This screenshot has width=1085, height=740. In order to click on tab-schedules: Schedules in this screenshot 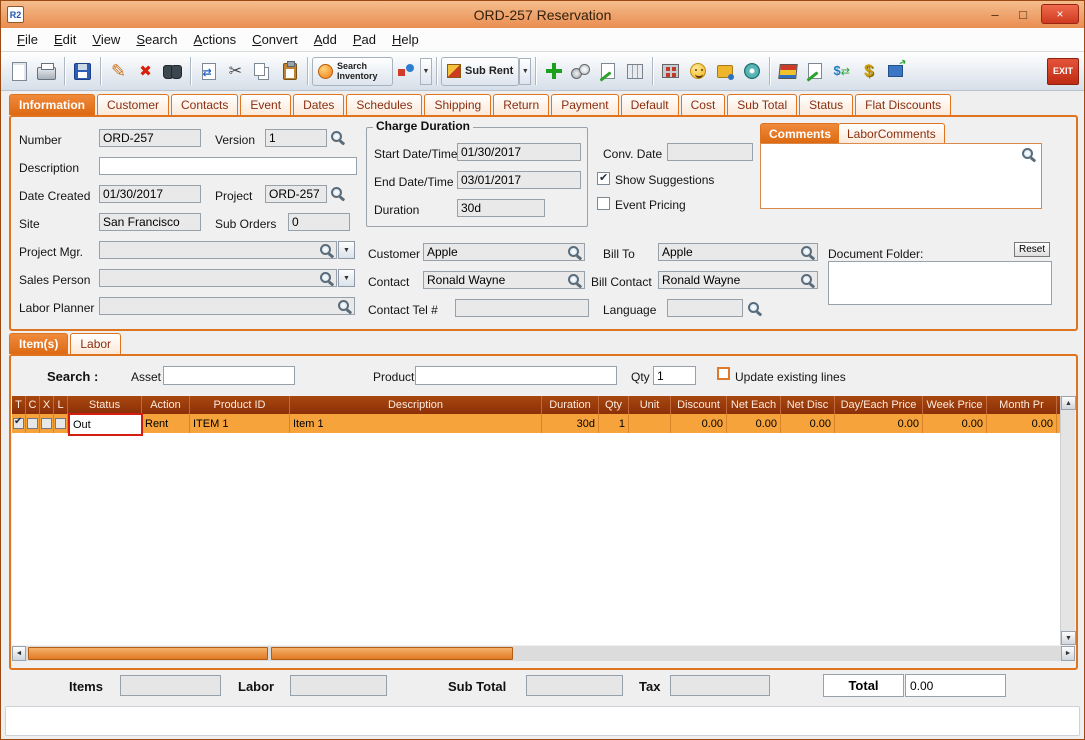, I will do `click(384, 104)`.